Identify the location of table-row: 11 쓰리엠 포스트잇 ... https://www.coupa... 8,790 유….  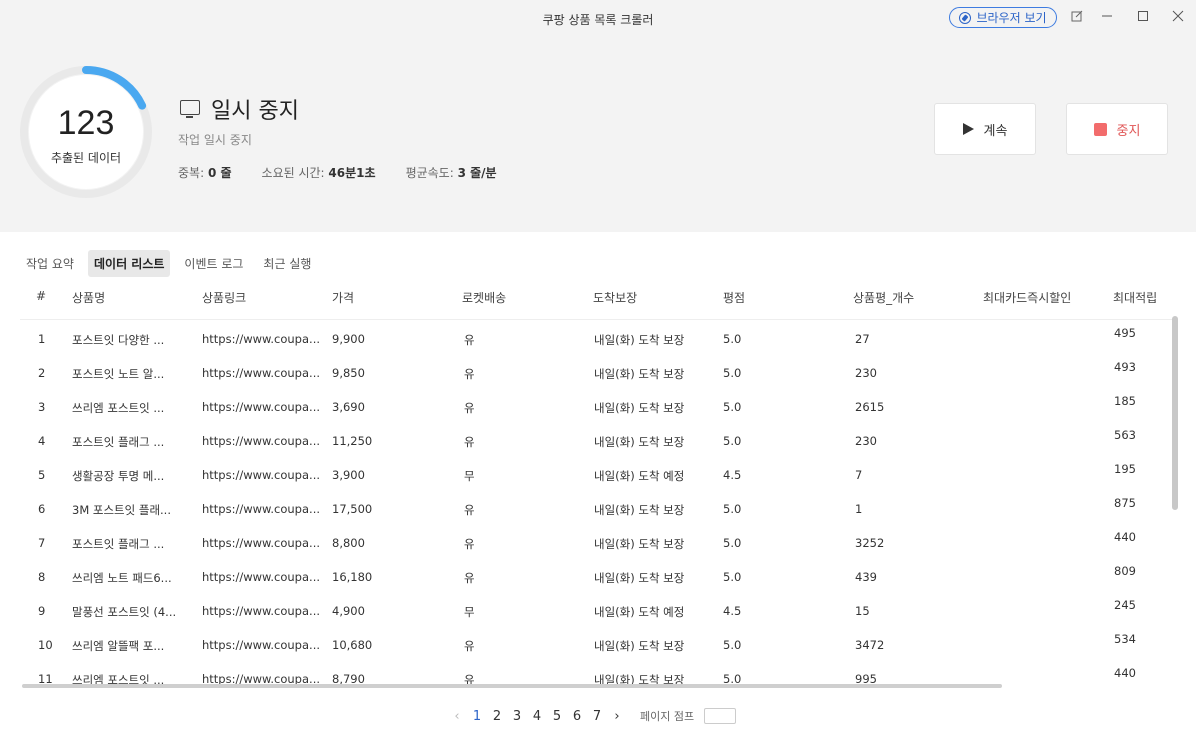
(598, 683).